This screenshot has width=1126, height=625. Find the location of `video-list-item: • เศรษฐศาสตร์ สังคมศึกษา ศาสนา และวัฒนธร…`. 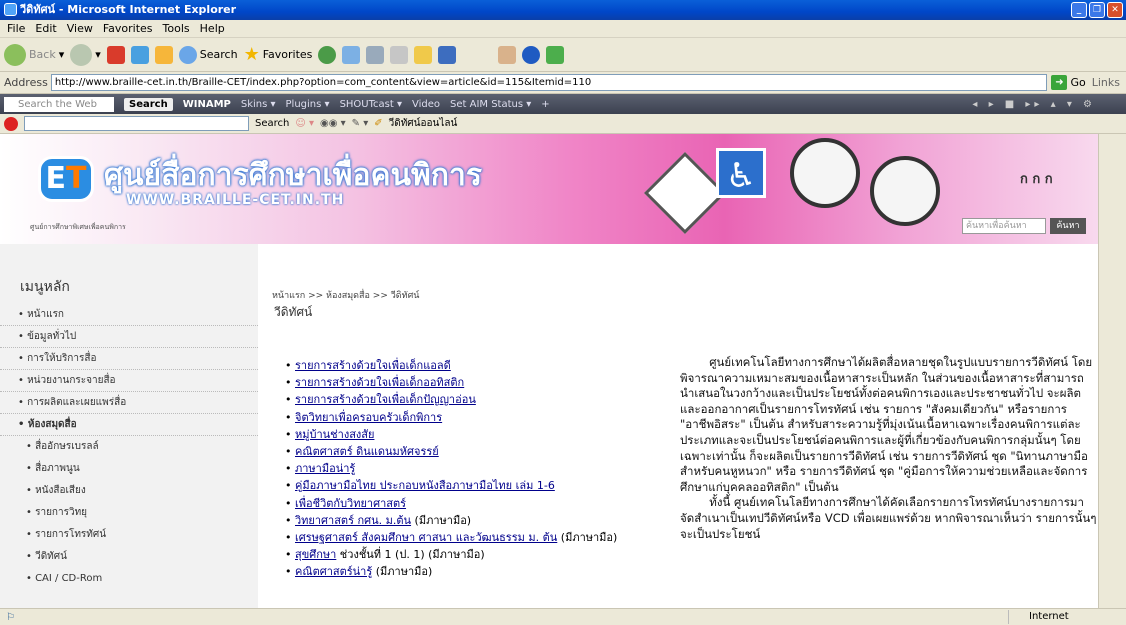

video-list-item: • เศรษฐศาสตร์ สังคมศึกษา ศาสนา และวัฒนธร… is located at coordinates (451, 537).